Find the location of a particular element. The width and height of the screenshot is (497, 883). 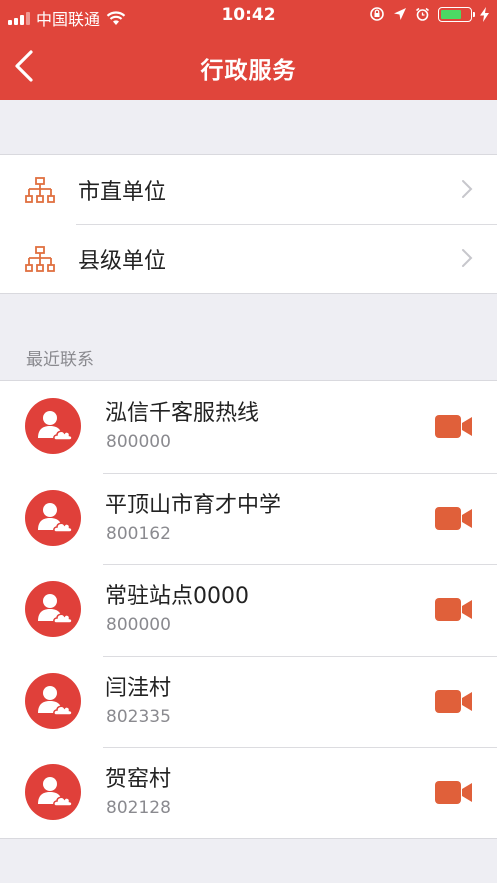

rotation-lock-icon is located at coordinates (377, 14).